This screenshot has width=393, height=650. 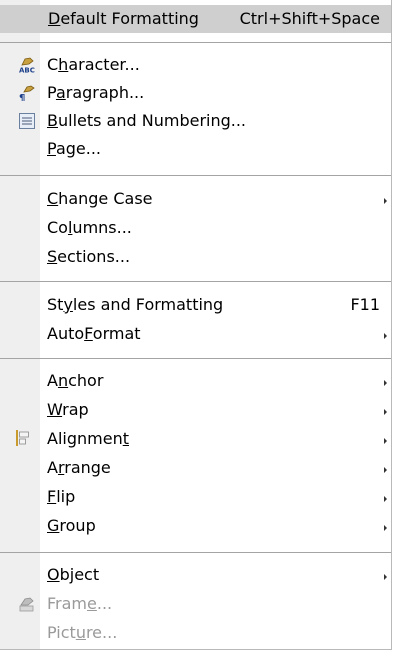 I want to click on alignment-icon, so click(x=22, y=438).